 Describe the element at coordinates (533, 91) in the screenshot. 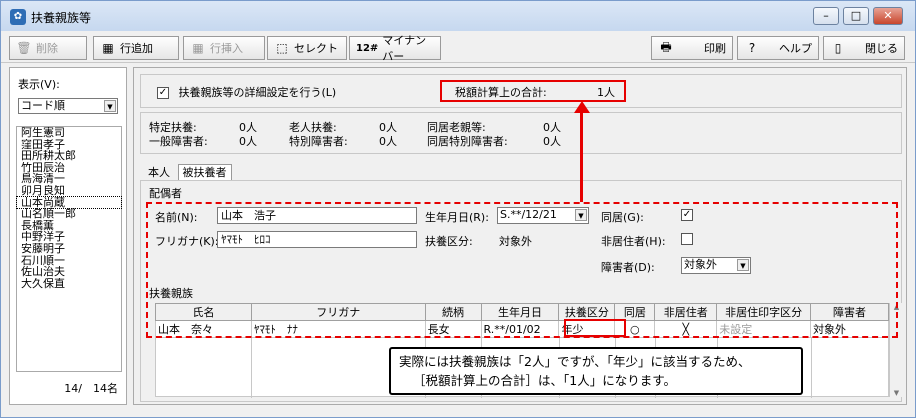

I see `tax-total-highlight` at that location.